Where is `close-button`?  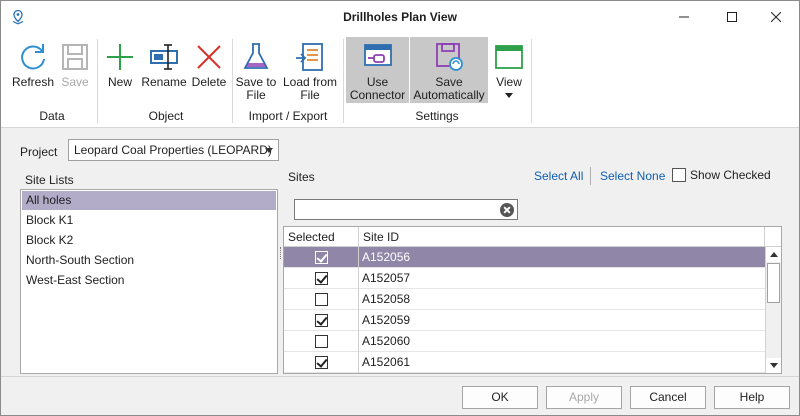
close-button is located at coordinates (776, 17).